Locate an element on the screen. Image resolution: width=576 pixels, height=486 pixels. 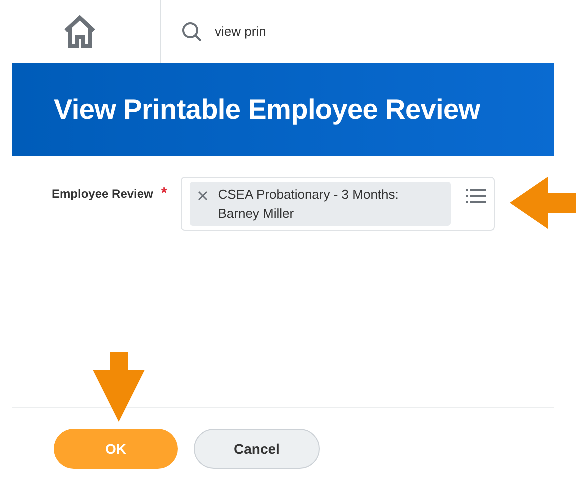
pill-text: CSEA Probationary - 3 Months: Barney Miller is located at coordinates (309, 204).